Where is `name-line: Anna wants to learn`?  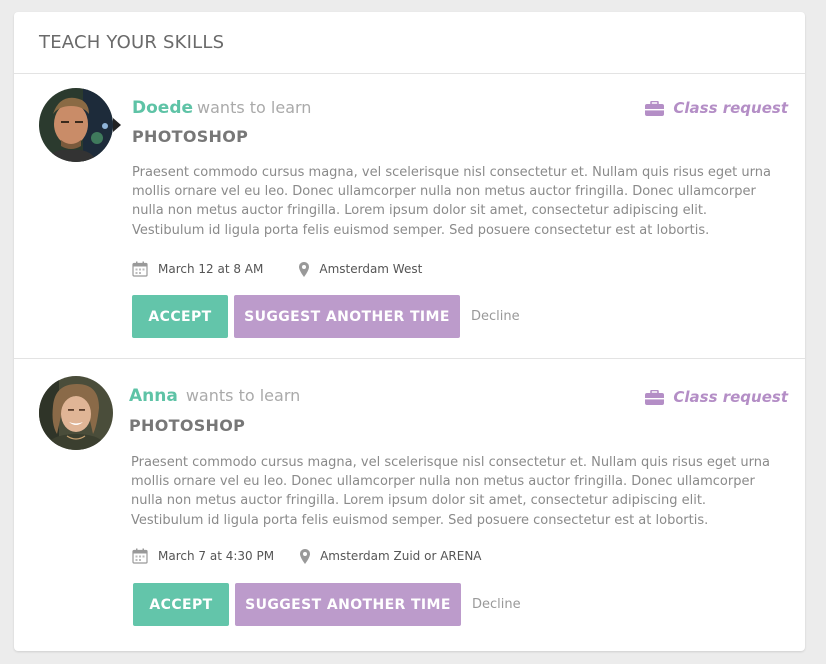 name-line: Anna wants to learn is located at coordinates (214, 396).